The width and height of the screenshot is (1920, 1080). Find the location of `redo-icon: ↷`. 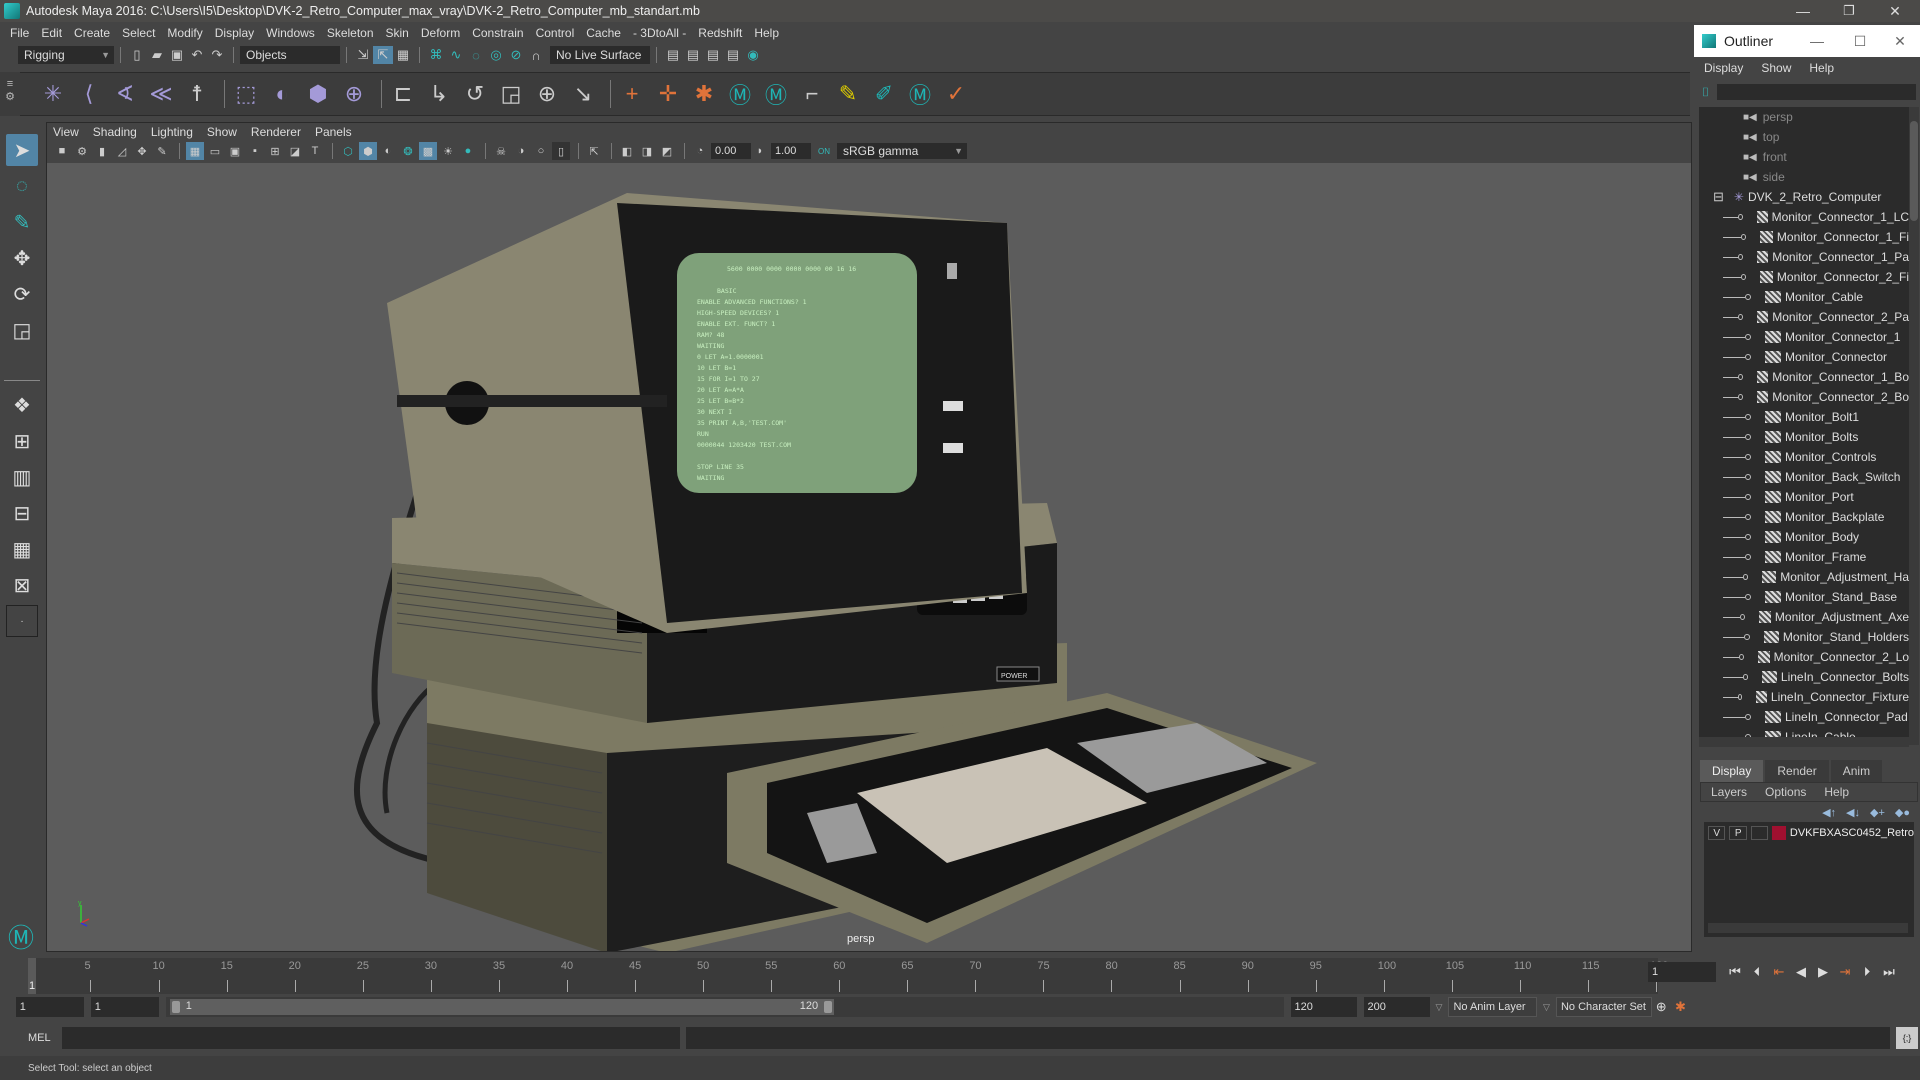

redo-icon: ↷ is located at coordinates (217, 55).